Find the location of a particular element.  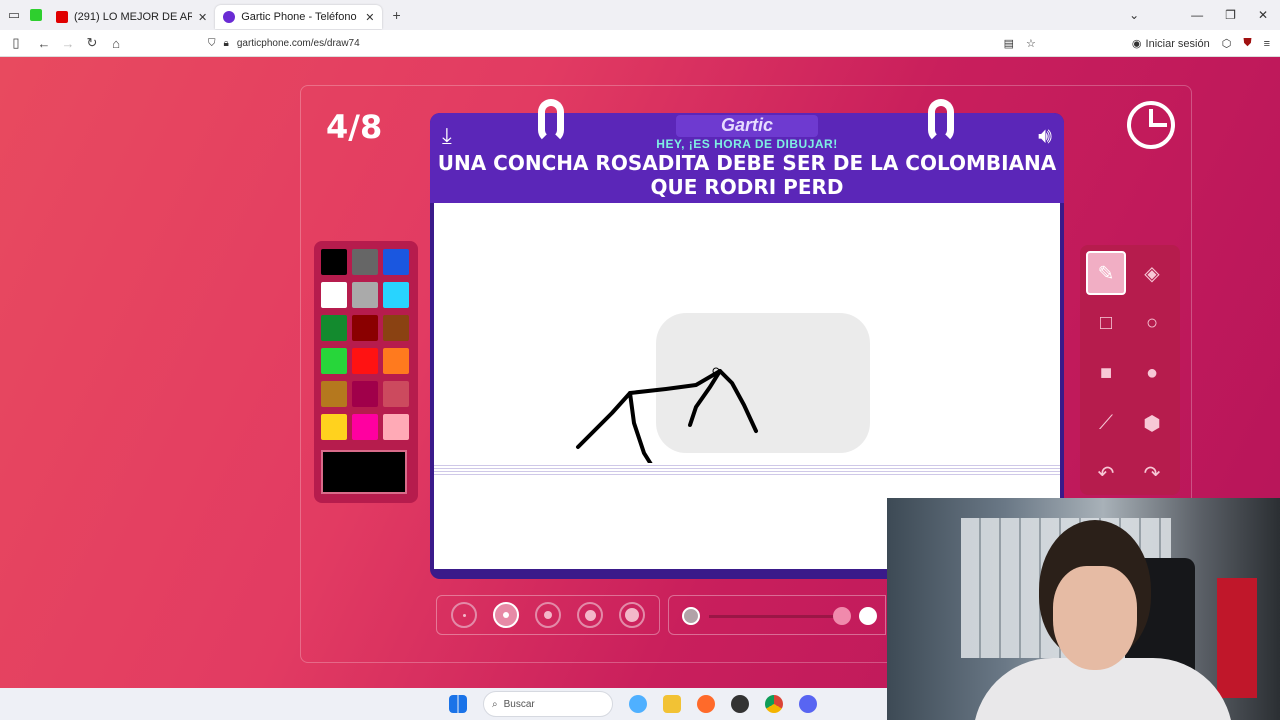

search-icon: ⌕ is located at coordinates (495, 704).